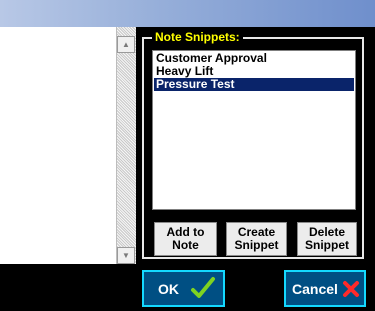  I want to click on check-icon, so click(203, 289).